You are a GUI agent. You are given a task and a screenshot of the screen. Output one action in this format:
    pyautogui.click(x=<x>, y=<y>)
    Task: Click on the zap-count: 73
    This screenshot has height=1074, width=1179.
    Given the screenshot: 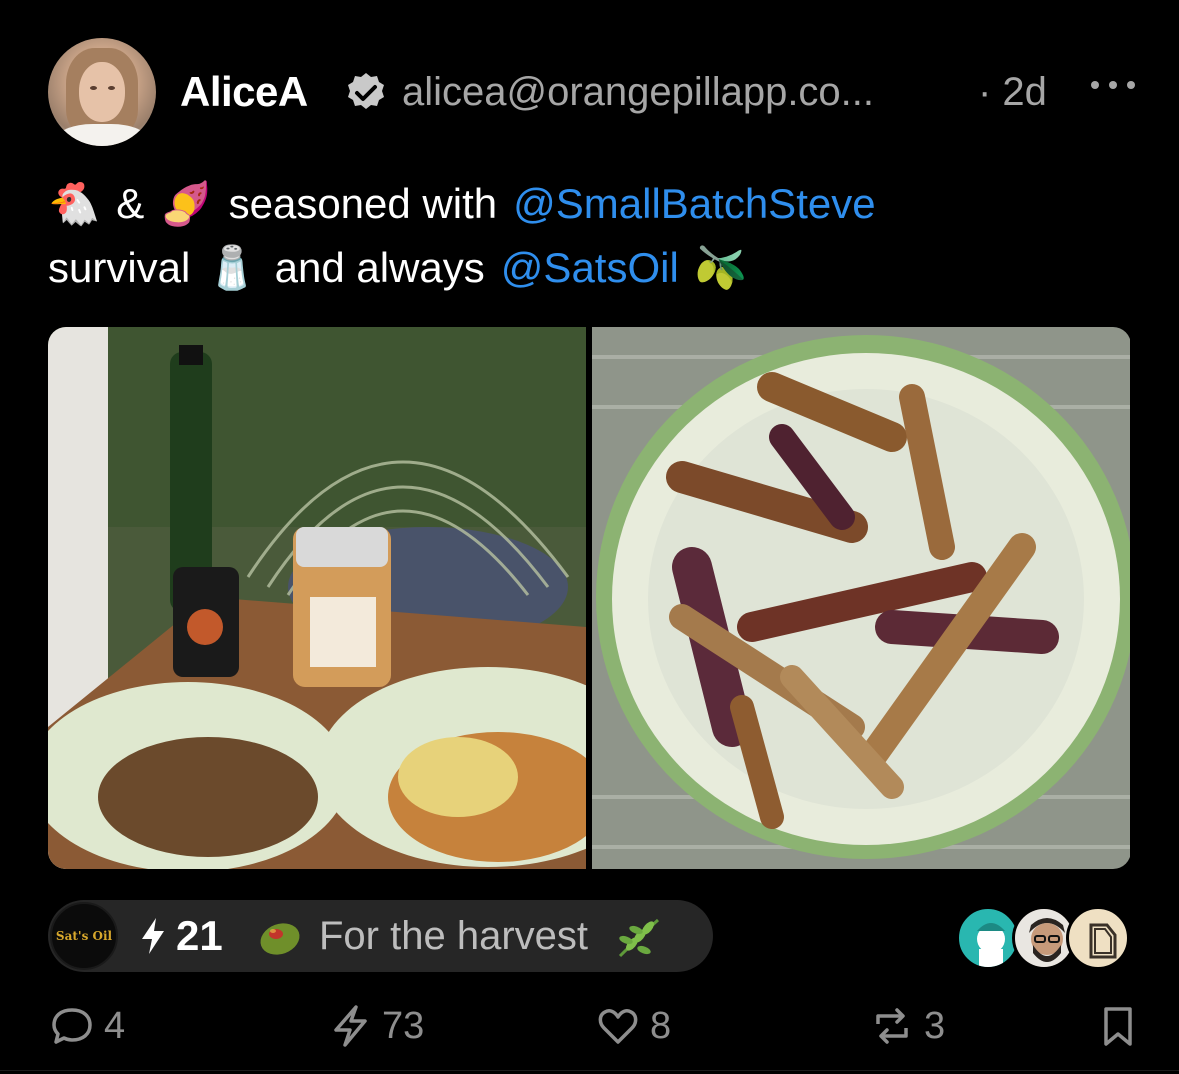 What is the action you would take?
    pyautogui.click(x=403, y=1025)
    